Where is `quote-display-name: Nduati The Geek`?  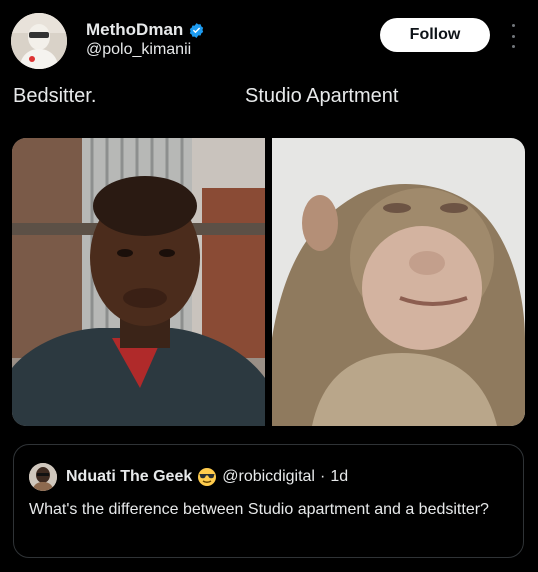 quote-display-name: Nduati The Geek is located at coordinates (129, 477).